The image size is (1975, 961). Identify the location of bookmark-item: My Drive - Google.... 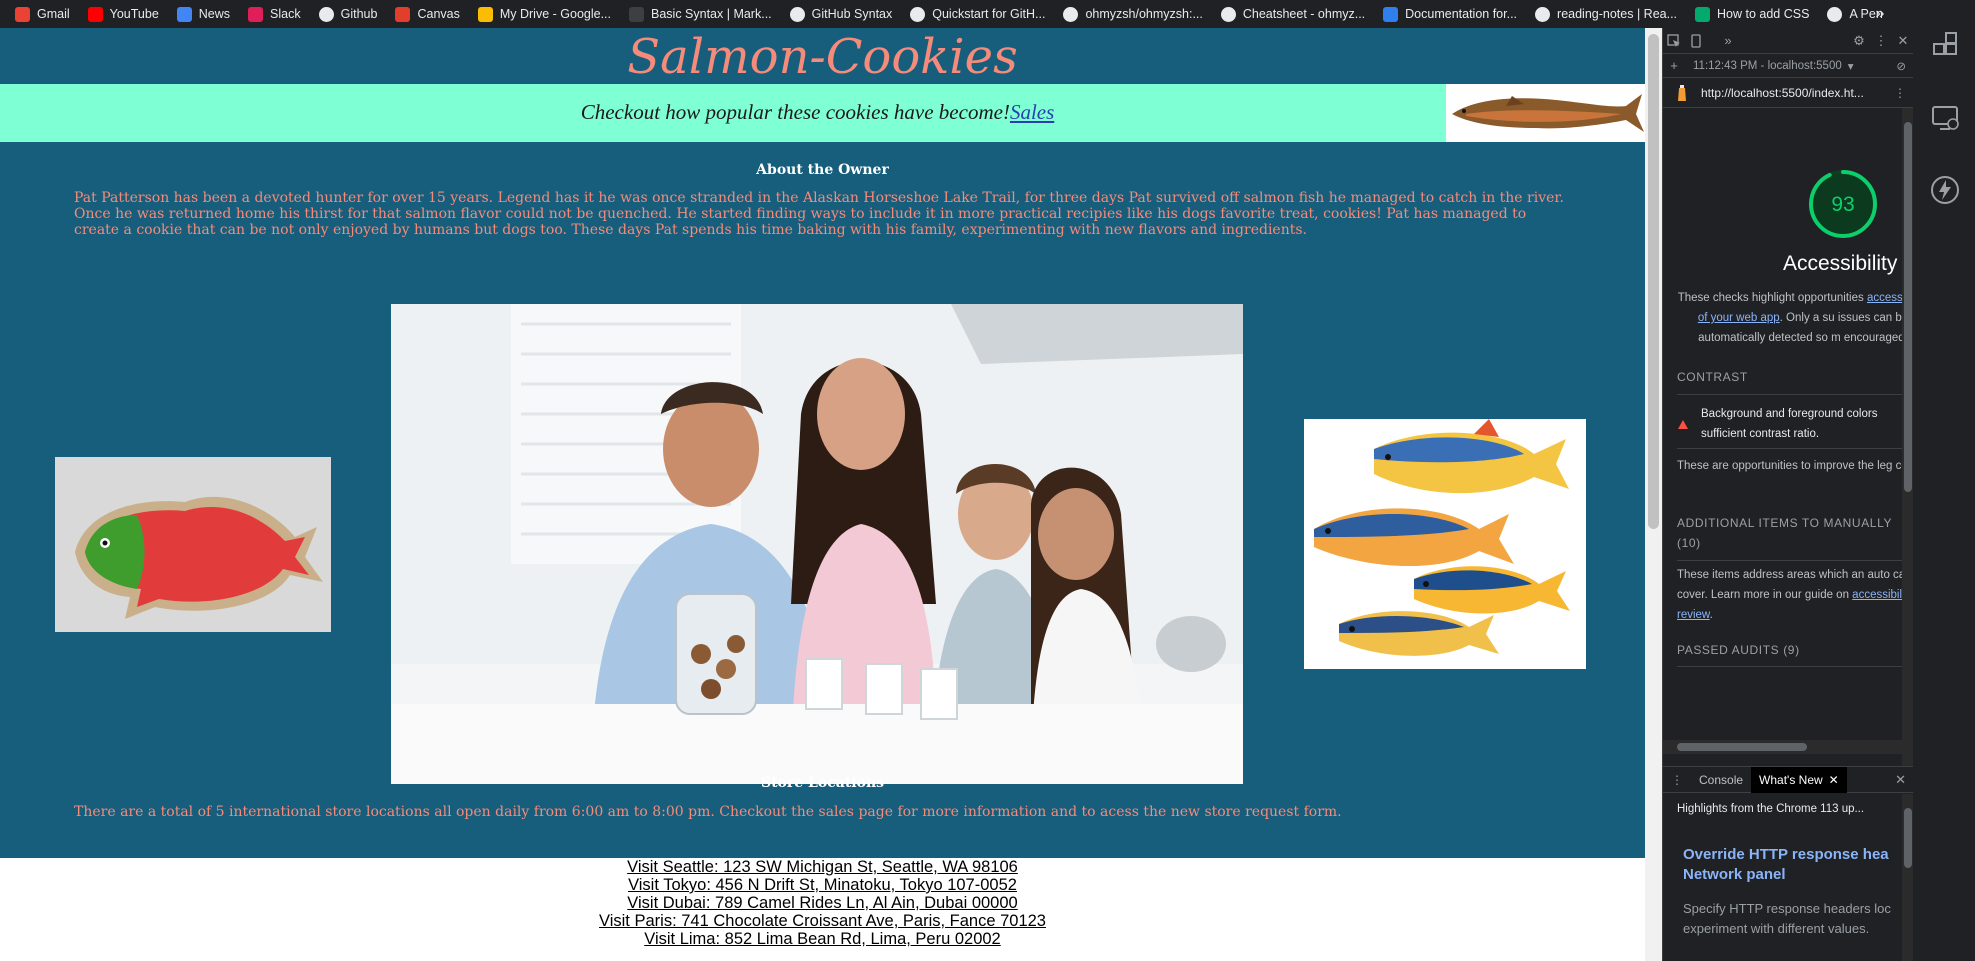
(544, 14).